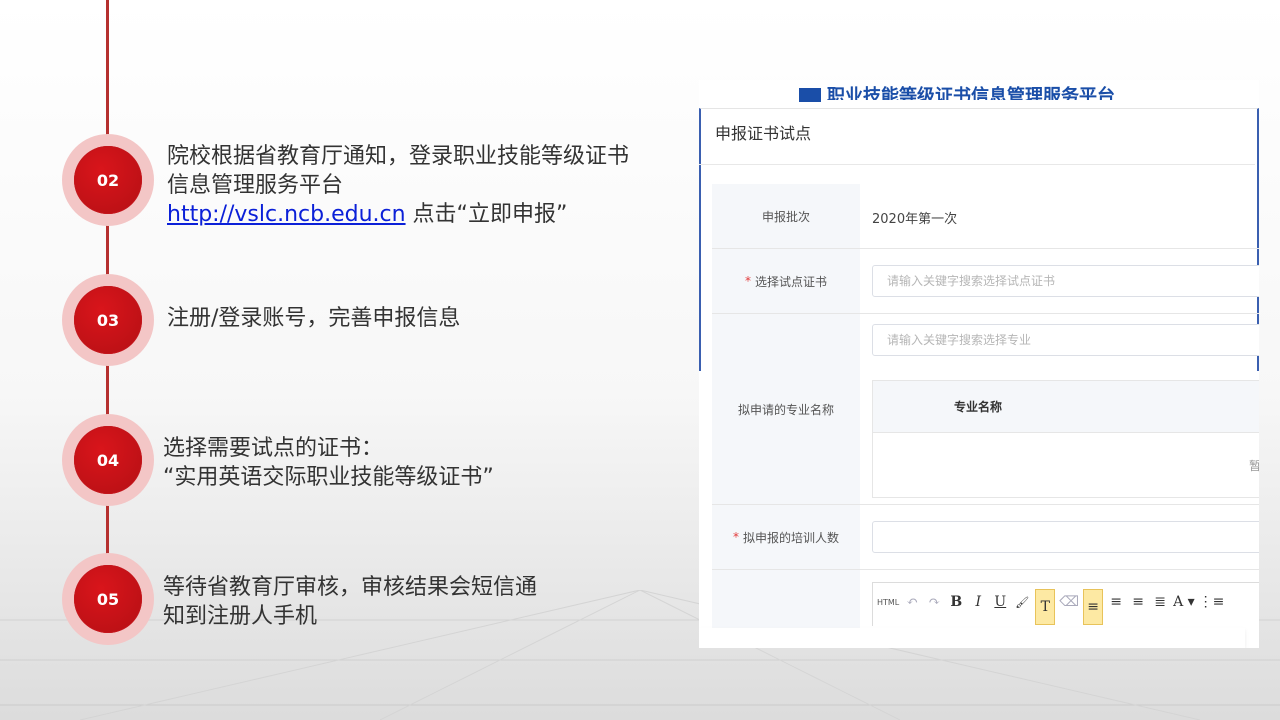  I want to click on step-number: 05, so click(108, 599).